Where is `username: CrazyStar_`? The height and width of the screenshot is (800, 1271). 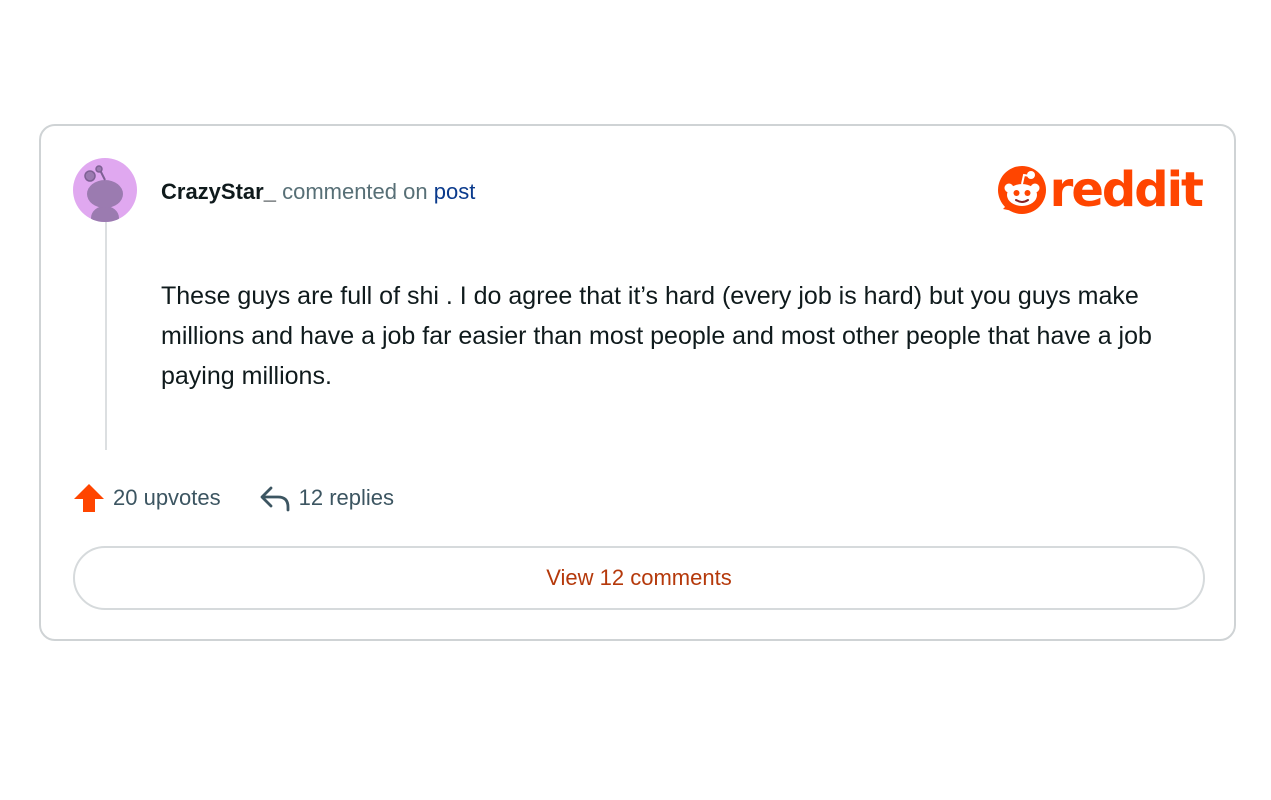 username: CrazyStar_ is located at coordinates (218, 191).